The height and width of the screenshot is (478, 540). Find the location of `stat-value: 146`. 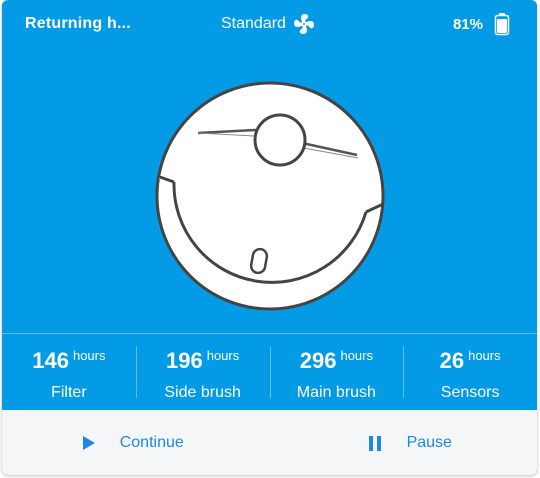

stat-value: 146 is located at coordinates (50, 360).